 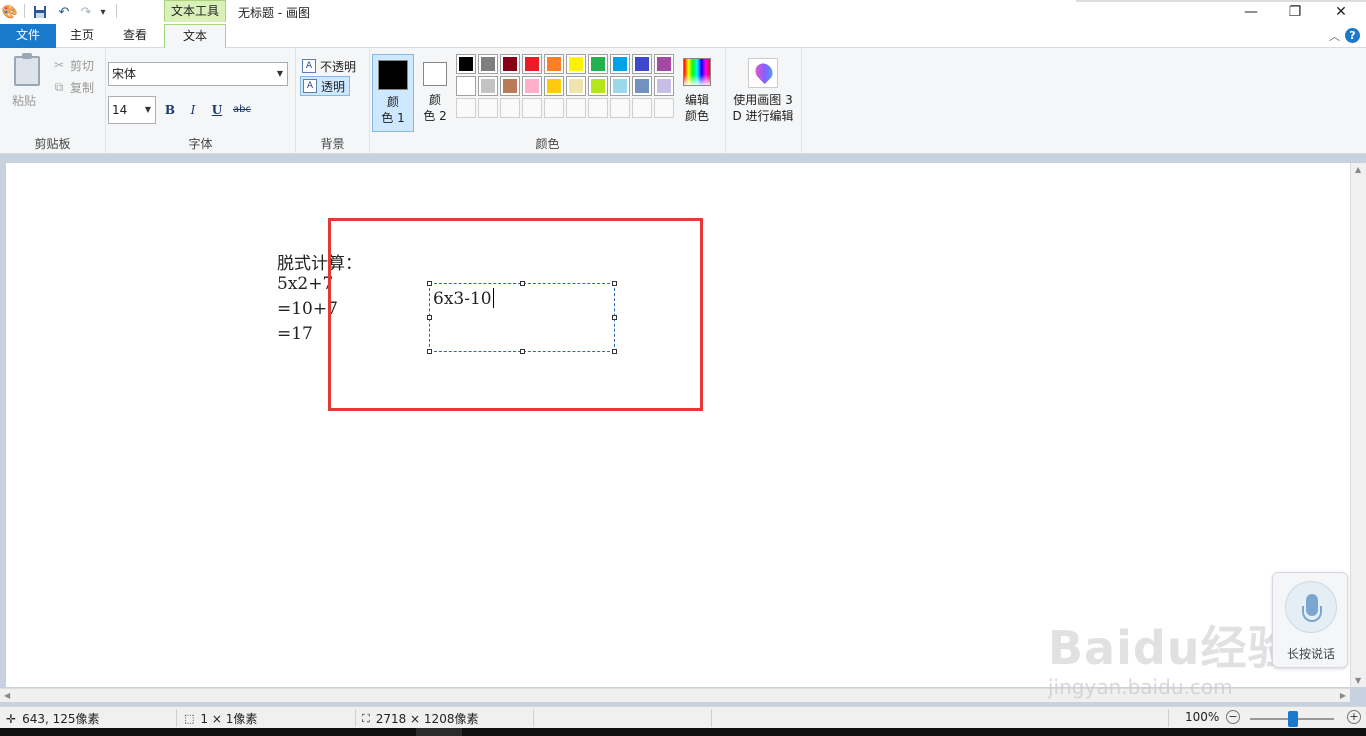 I want to click on paint3d-label-line2: D 进行编辑, so click(x=763, y=116).